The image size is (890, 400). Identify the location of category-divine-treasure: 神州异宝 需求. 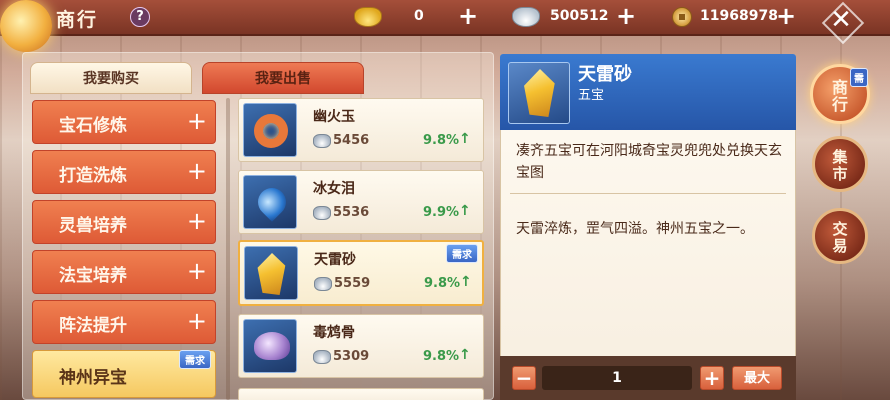
(124, 374).